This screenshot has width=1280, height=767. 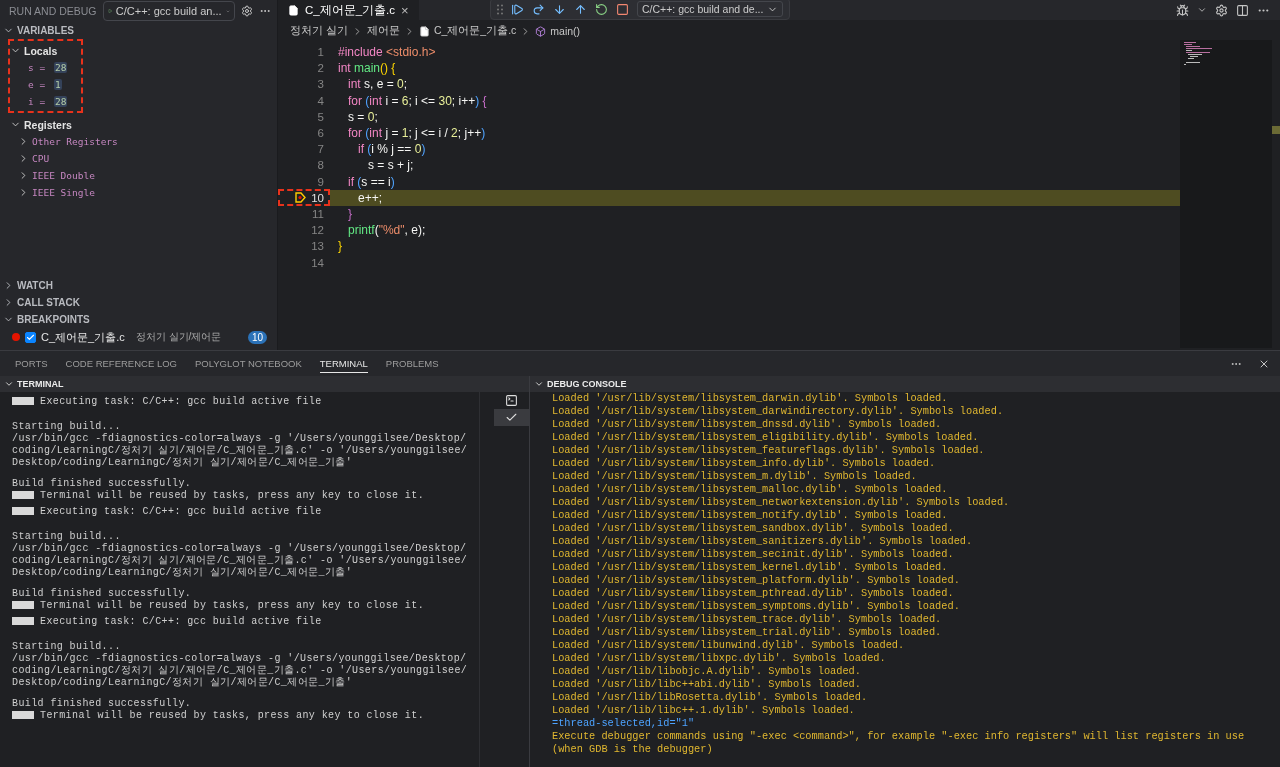 I want to click on console-line: Loaded '/usr/lib/system/libsystem_secinit.dylib'. Symbols loaded., so click(x=753, y=554).